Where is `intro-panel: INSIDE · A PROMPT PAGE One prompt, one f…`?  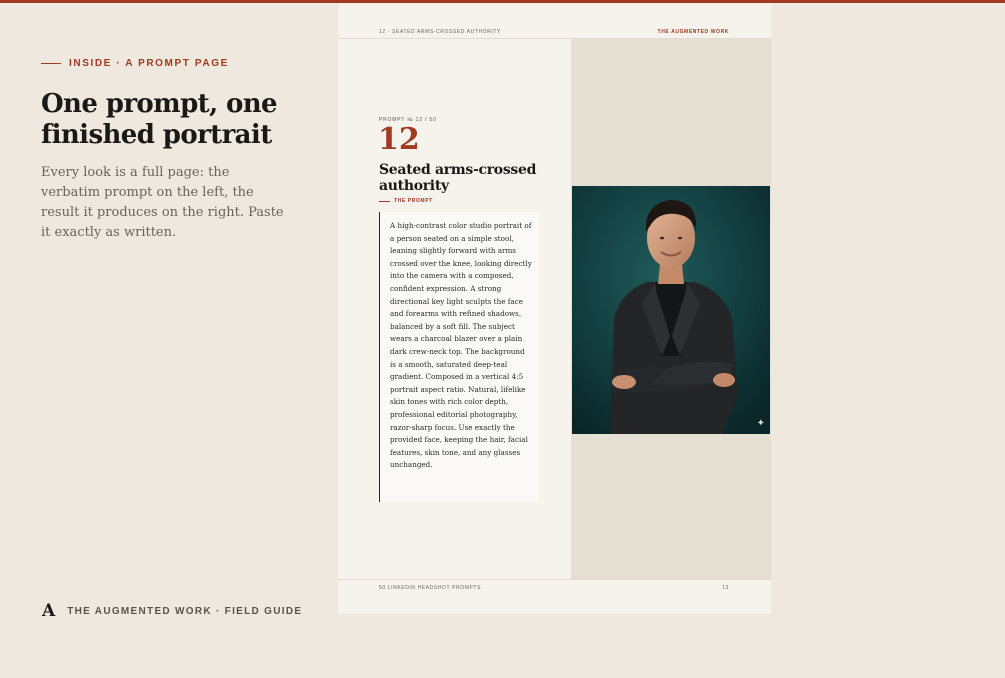
intro-panel: INSIDE · A PROMPT PAGE One prompt, one f… is located at coordinates (171, 150).